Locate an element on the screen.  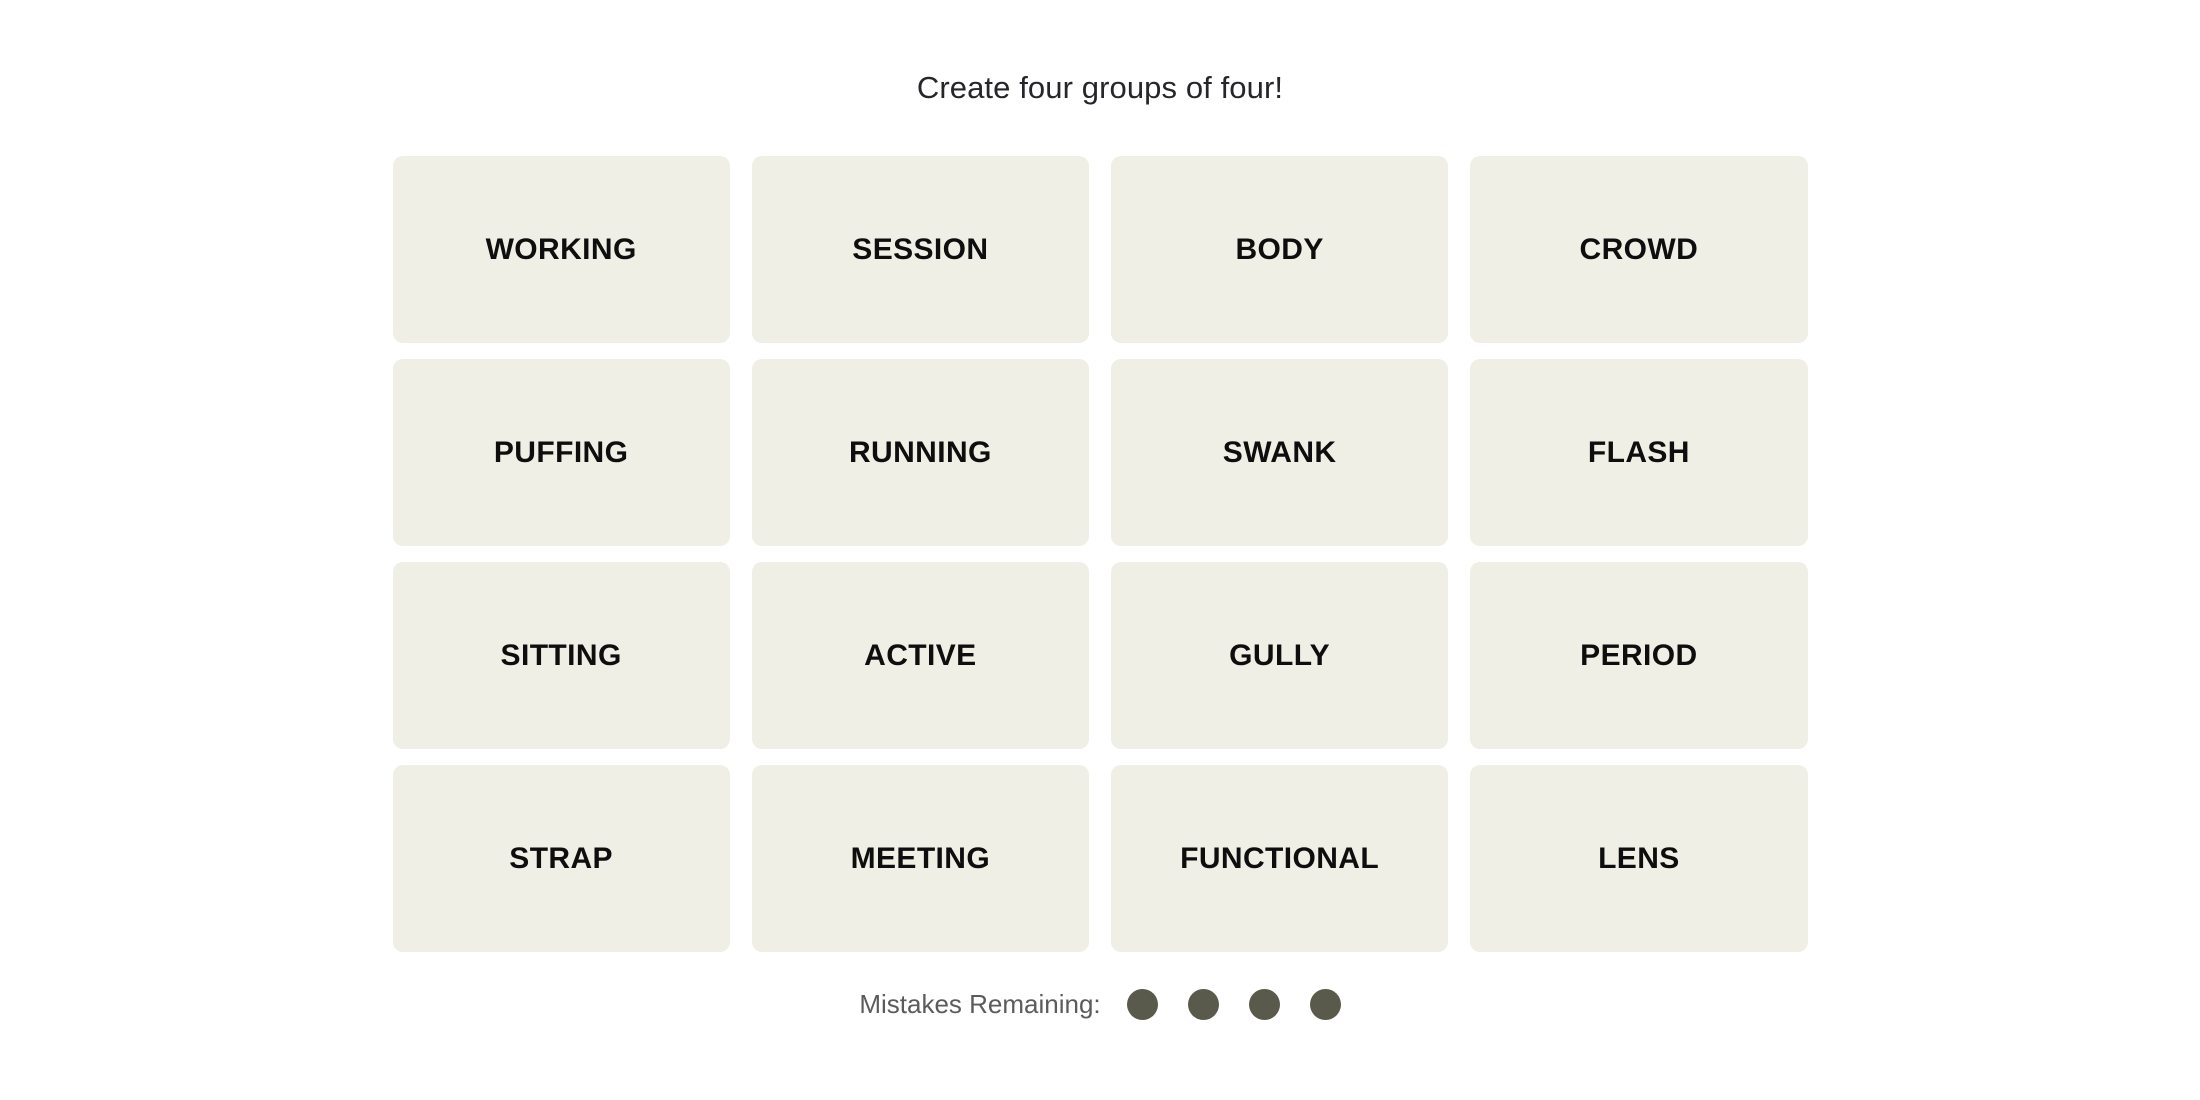
mistakes-remaining-label: Mistakes Remaining: is located at coordinates (980, 1004).